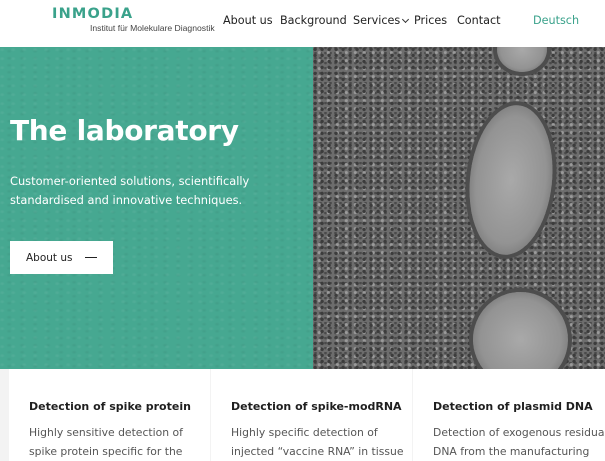 The image size is (605, 461). What do you see at coordinates (110, 406) in the screenshot?
I see `card-title: Detection of spike protein` at bounding box center [110, 406].